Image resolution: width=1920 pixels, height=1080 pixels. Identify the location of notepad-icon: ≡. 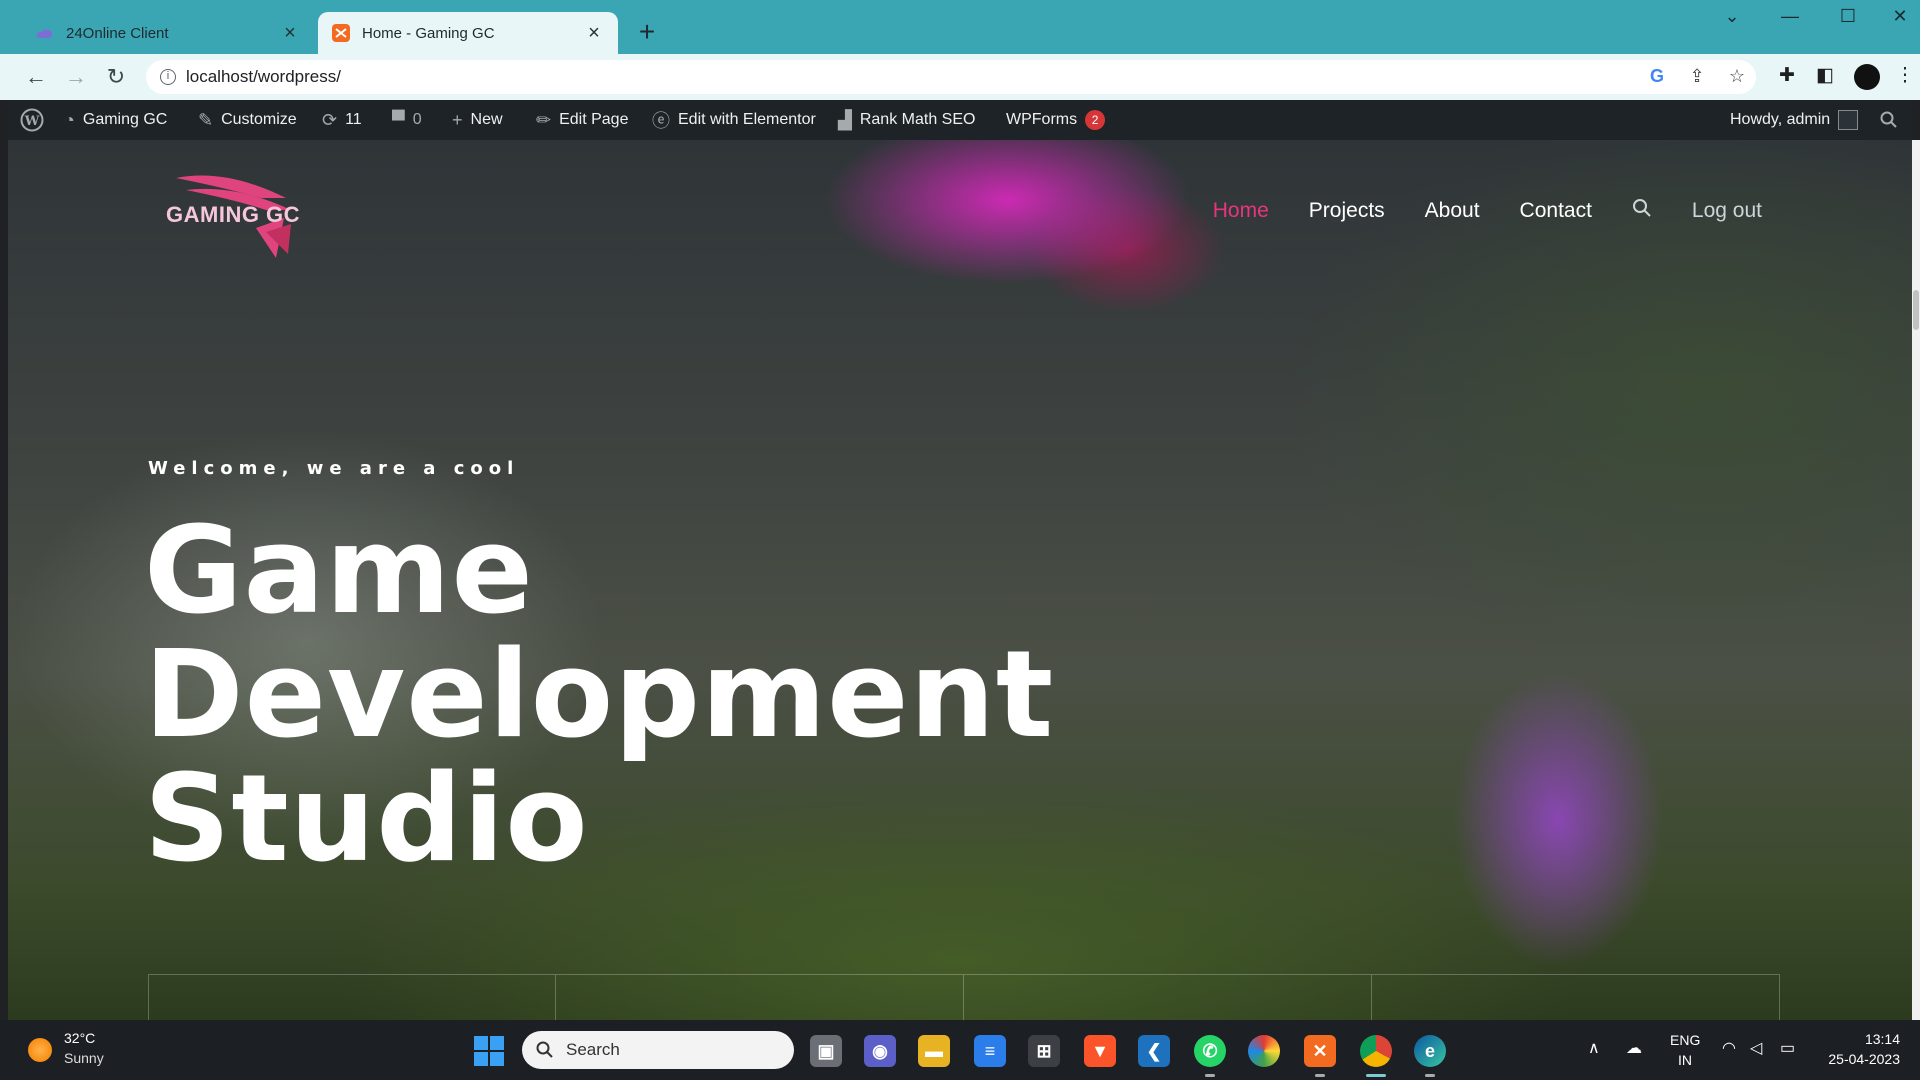
(990, 1051).